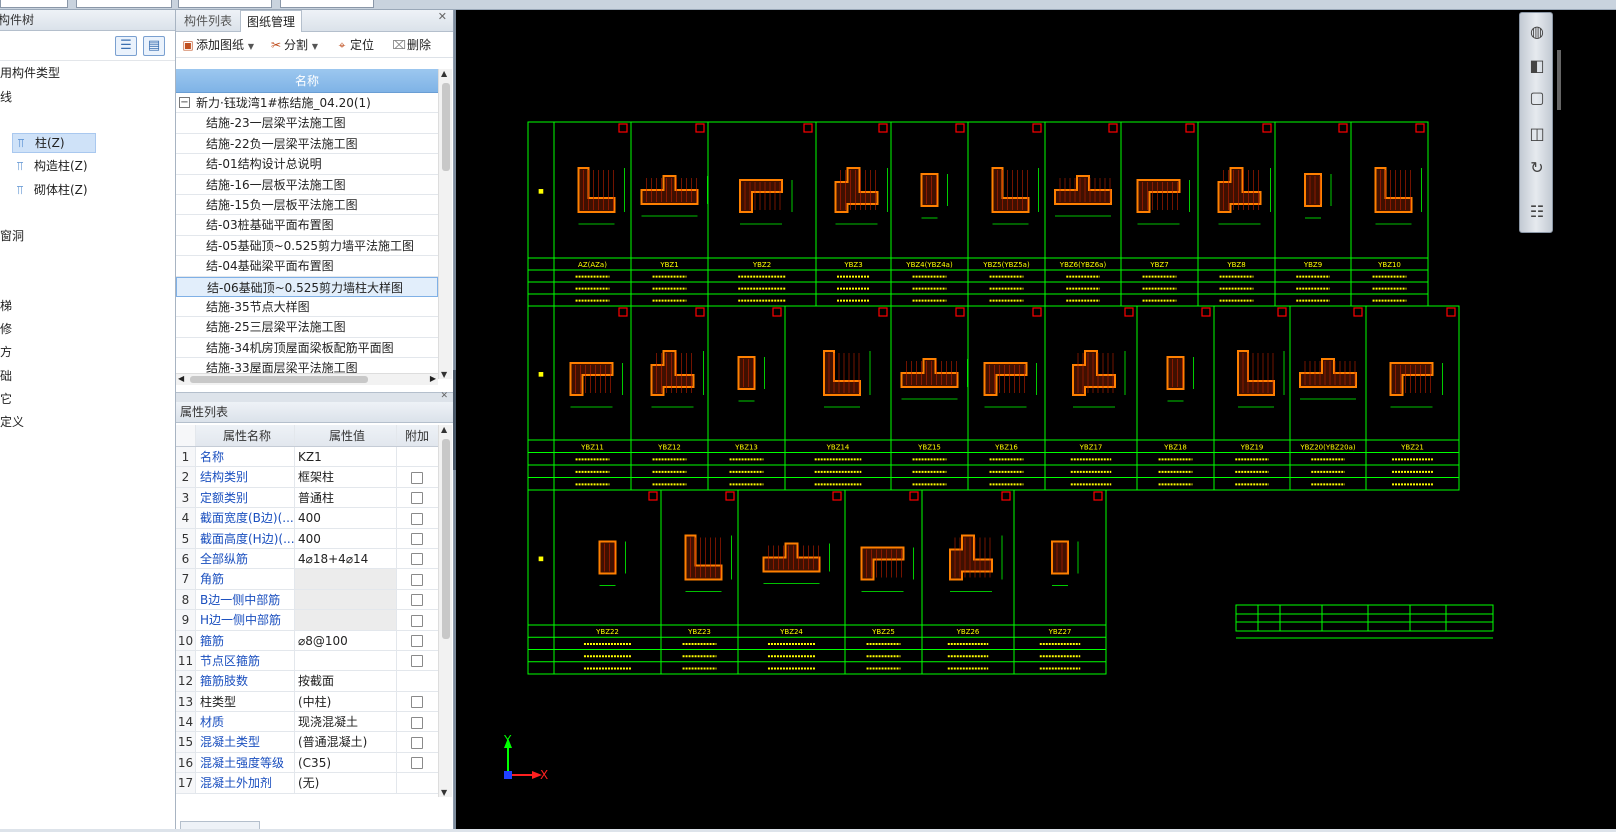 The width and height of the screenshot is (1616, 832). What do you see at coordinates (346, 741) in the screenshot?
I see `property-value: (普通混凝土)` at bounding box center [346, 741].